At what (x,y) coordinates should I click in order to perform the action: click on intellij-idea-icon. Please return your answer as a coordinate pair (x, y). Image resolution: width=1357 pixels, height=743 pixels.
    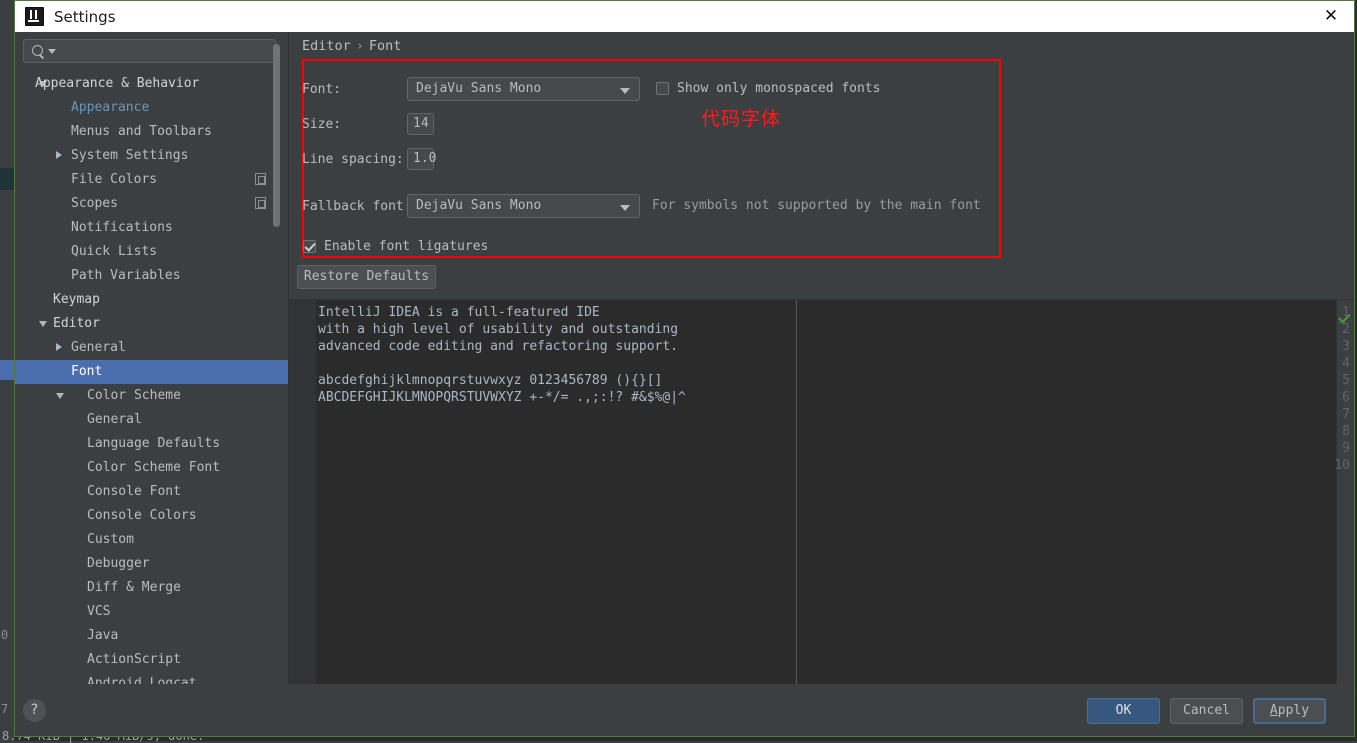
    Looking at the image, I should click on (34, 16).